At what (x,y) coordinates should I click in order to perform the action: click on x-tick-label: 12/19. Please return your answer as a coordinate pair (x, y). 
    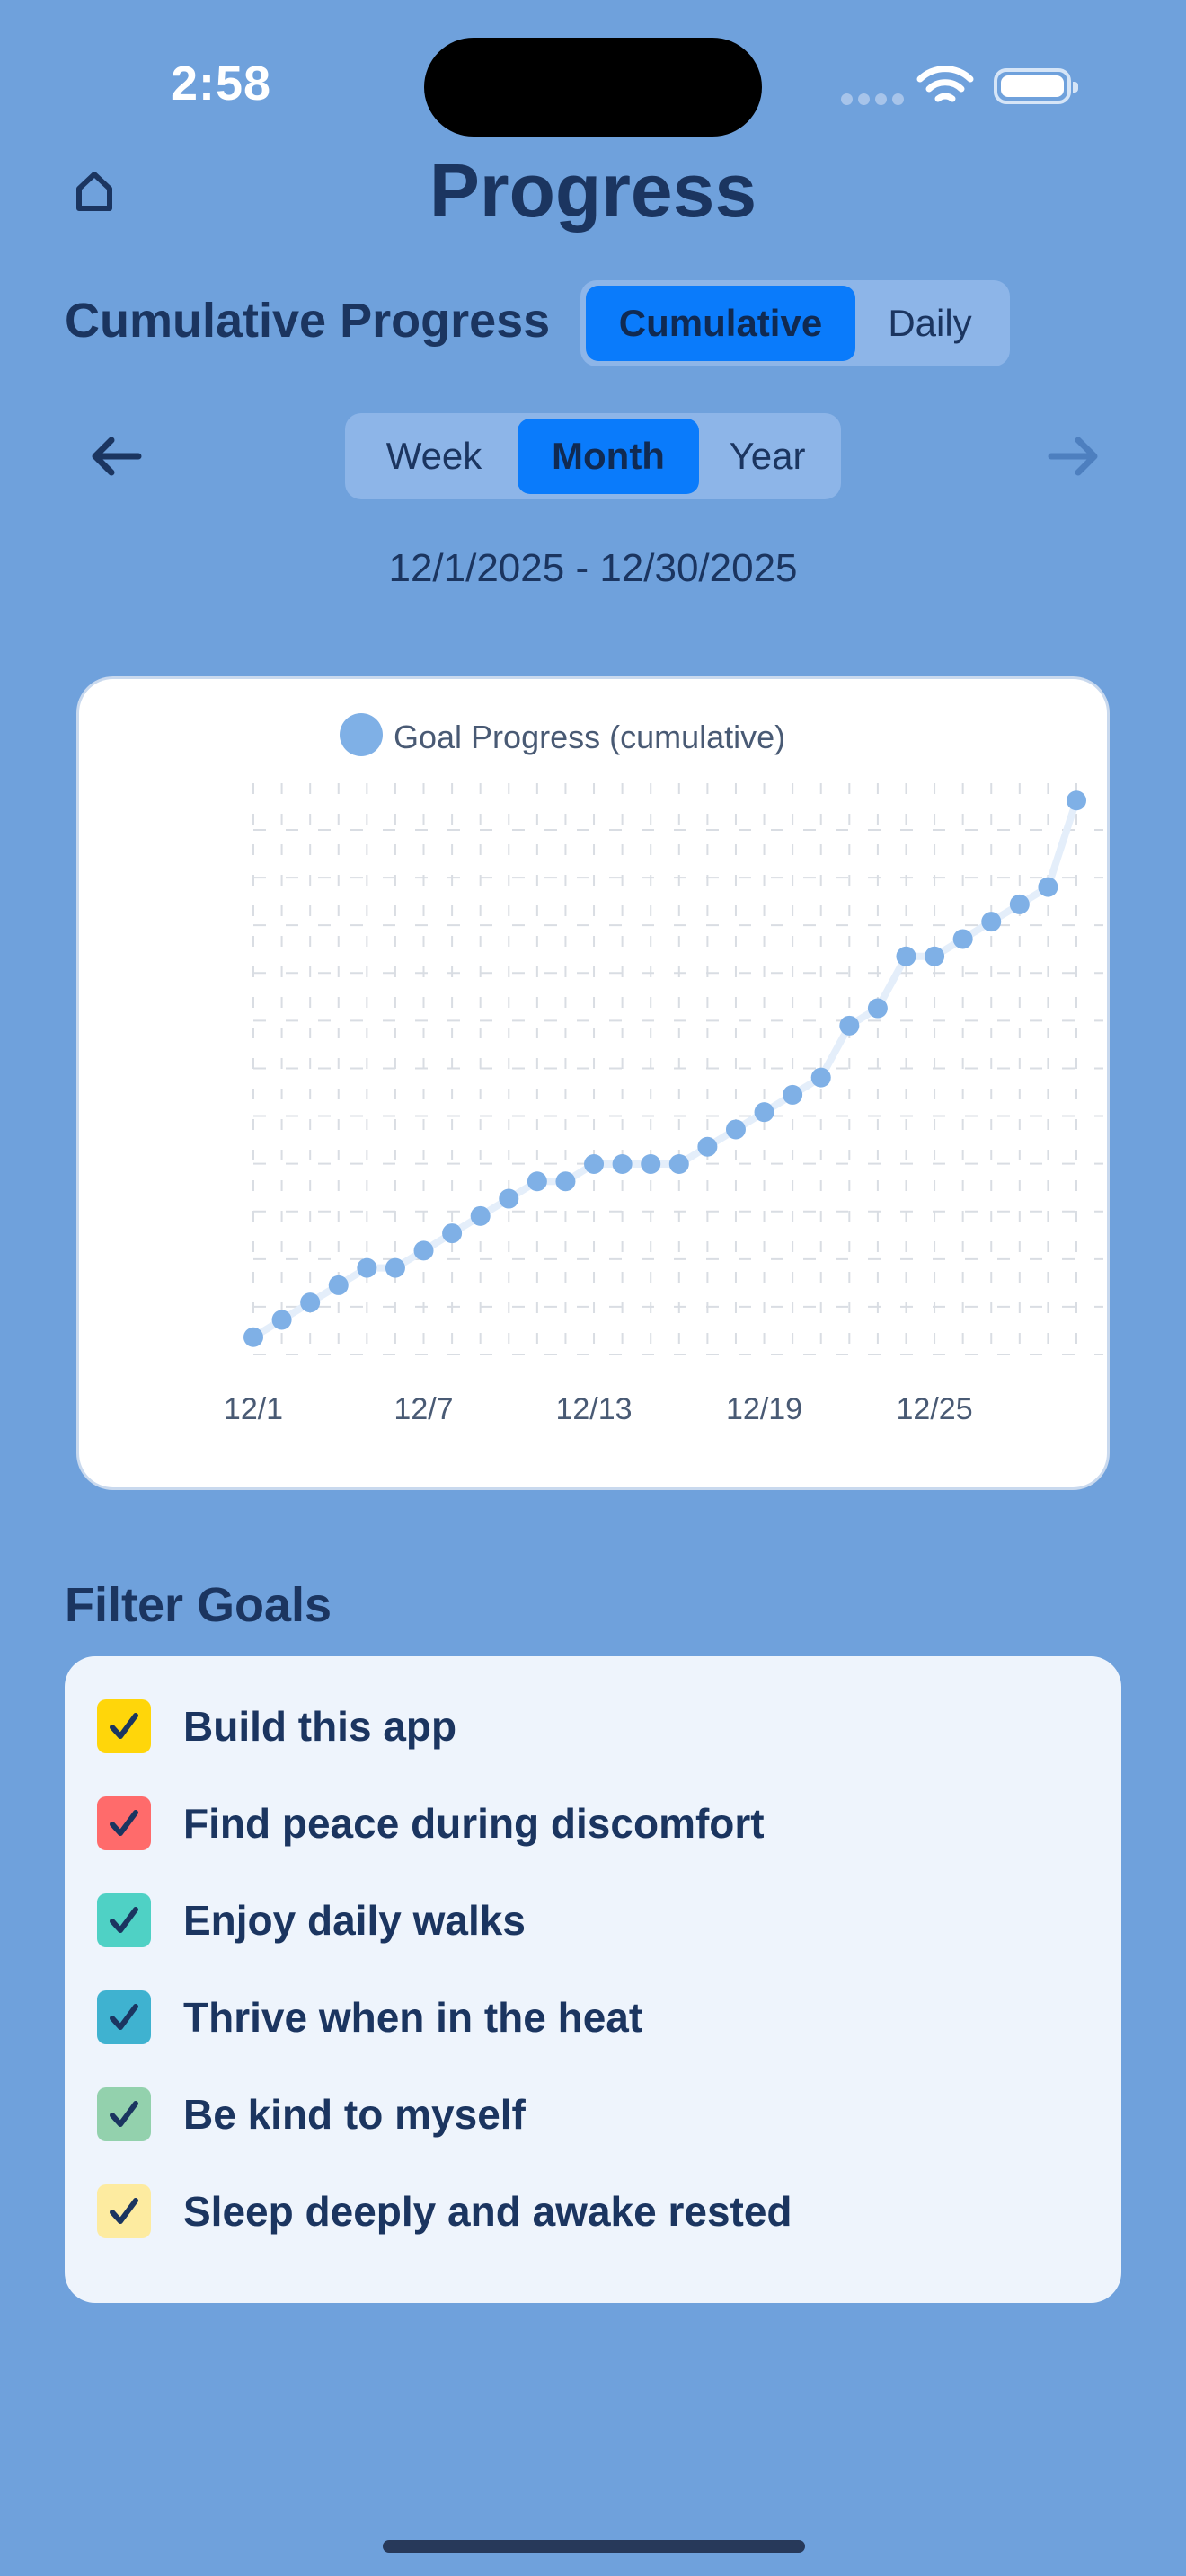
    Looking at the image, I should click on (764, 1409).